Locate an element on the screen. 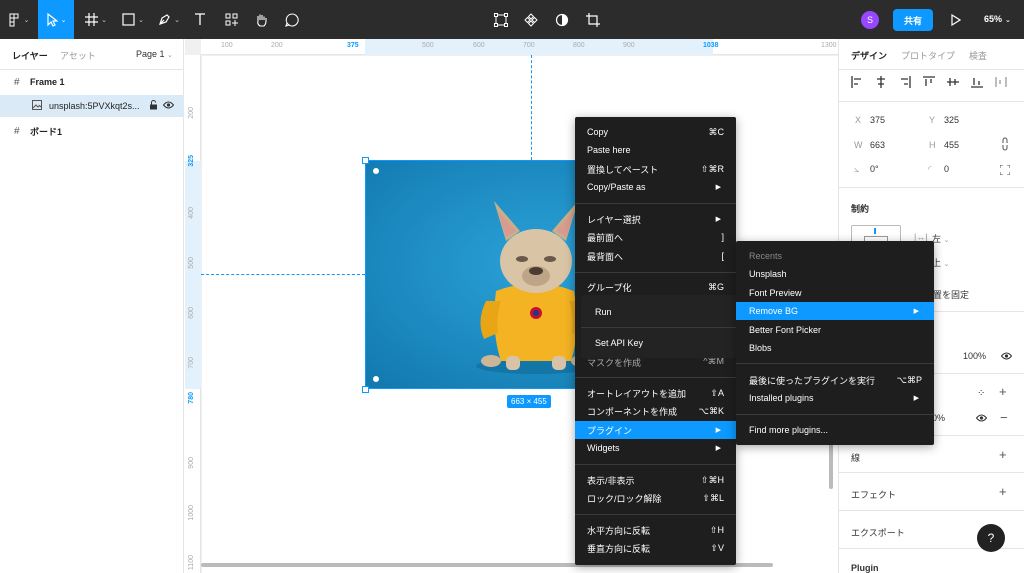 This screenshot has height=573, width=1024. menu-item-copy-paste-as: Copy/Paste as ▶ is located at coordinates (655, 187).